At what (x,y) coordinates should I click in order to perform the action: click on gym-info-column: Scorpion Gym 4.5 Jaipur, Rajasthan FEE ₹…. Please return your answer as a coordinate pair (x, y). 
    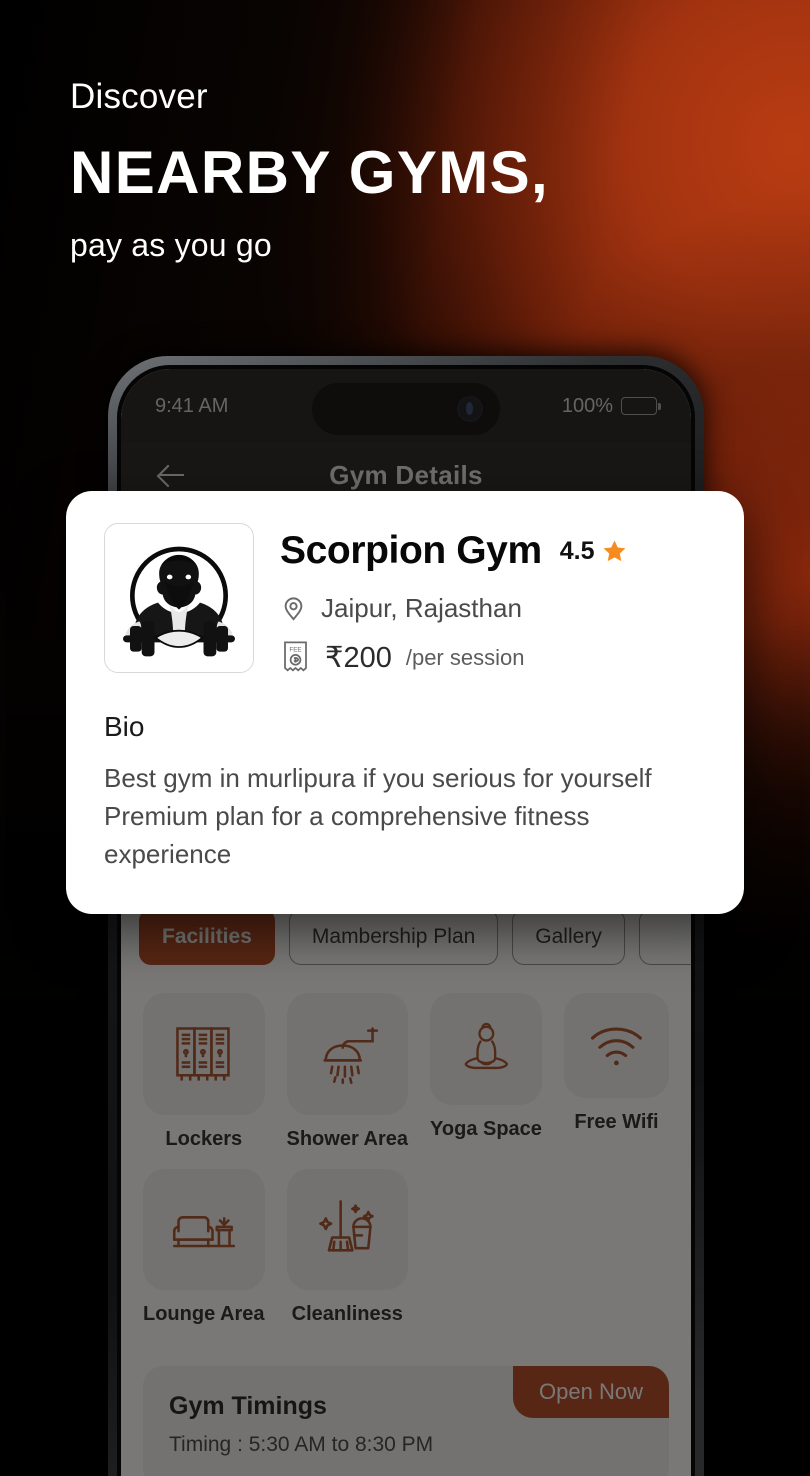
    Looking at the image, I should click on (493, 599).